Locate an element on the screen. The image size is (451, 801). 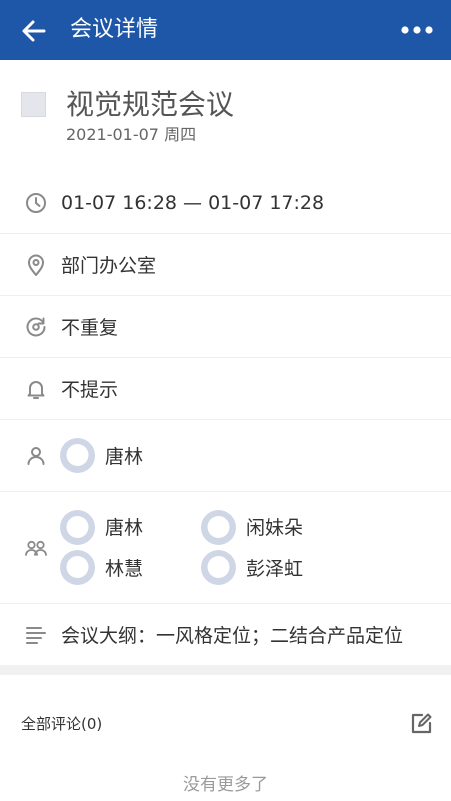
outline-lines-icon is located at coordinates (36, 635).